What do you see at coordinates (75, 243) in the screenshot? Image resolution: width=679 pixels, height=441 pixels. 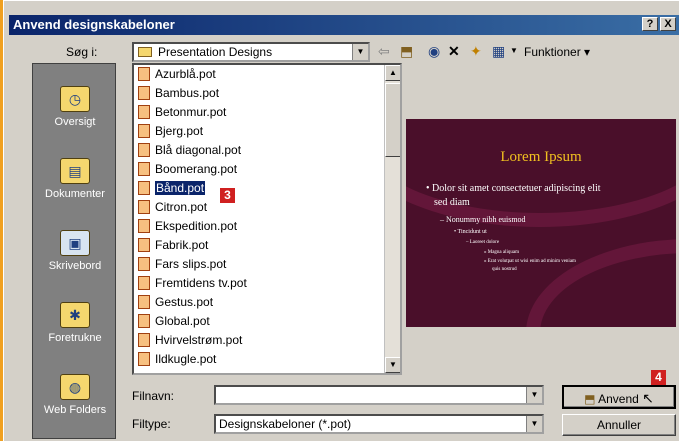 I see `desktop-icon: ▣` at bounding box center [75, 243].